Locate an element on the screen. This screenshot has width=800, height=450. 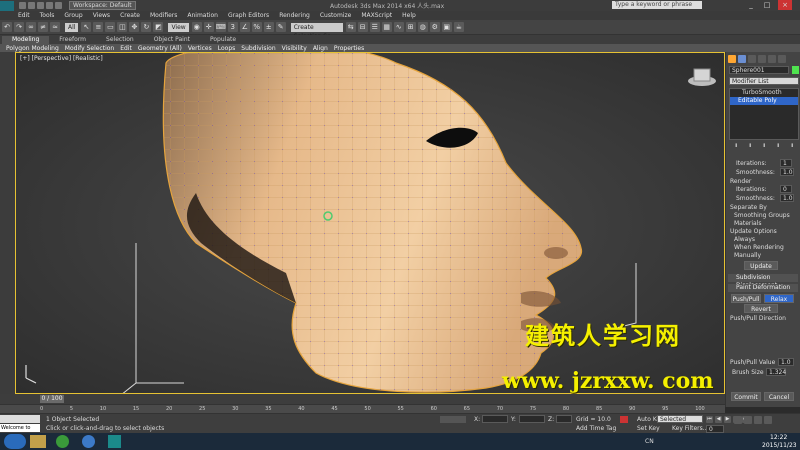
hierarchy-tab-icon is located at coordinates (752, 59).